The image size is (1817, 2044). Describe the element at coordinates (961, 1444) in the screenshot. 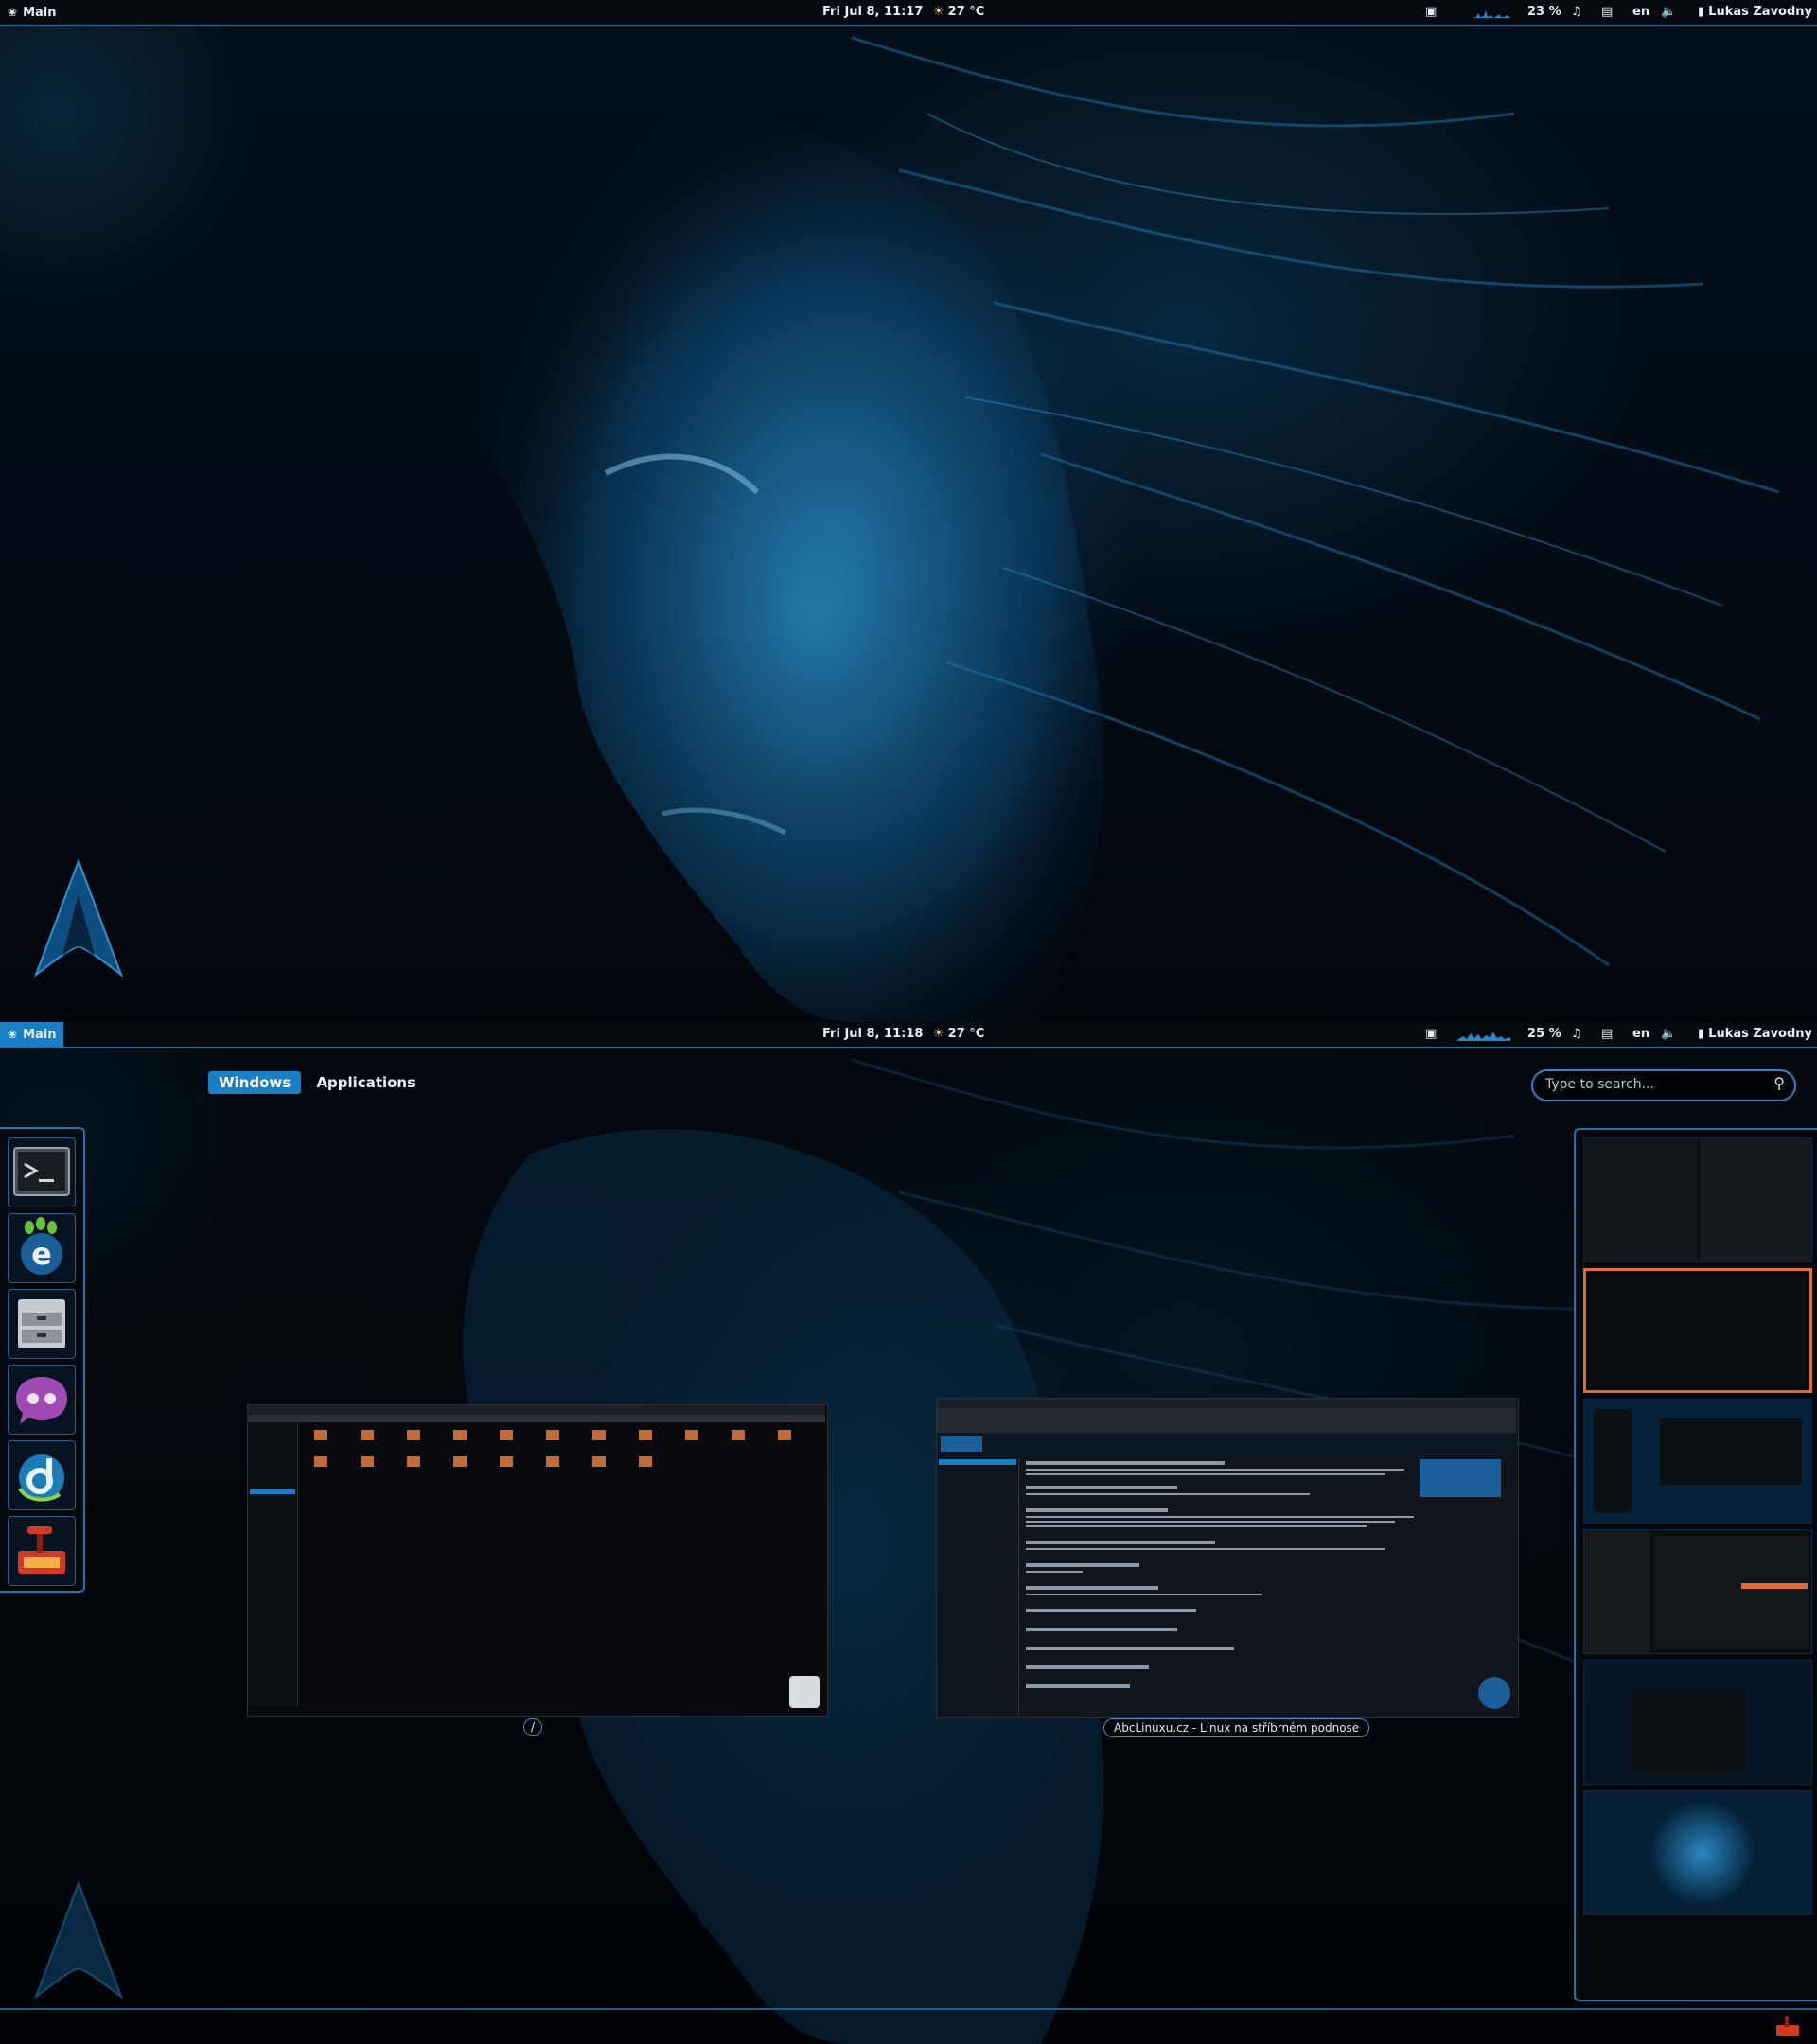

I see `site-logo` at that location.